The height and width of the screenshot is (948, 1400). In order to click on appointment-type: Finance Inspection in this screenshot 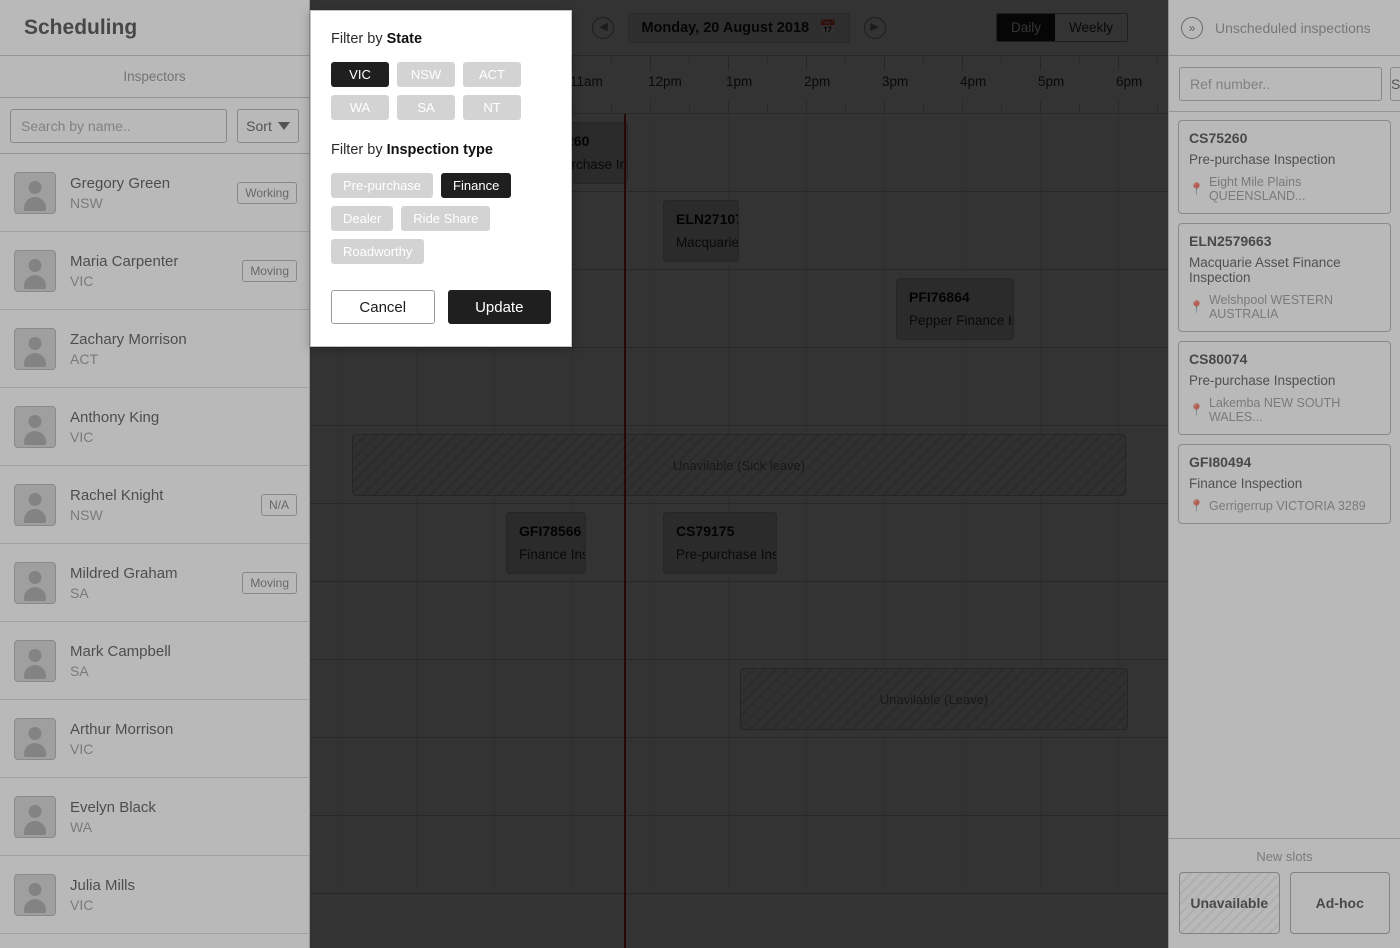, I will do `click(552, 554)`.